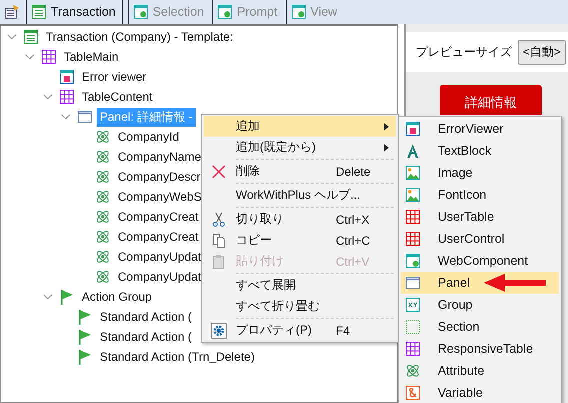 The height and width of the screenshot is (403, 568). What do you see at coordinates (480, 239) in the screenshot?
I see `menu-item: UserControl` at bounding box center [480, 239].